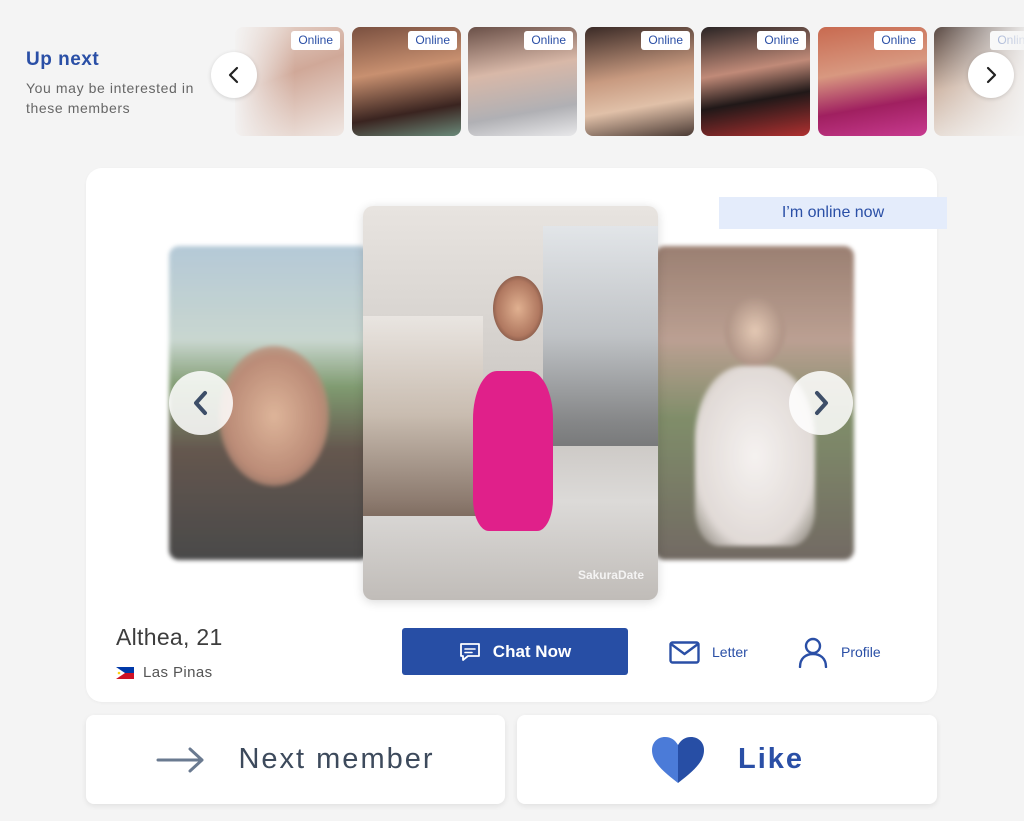  What do you see at coordinates (510, 403) in the screenshot?
I see `main-profile-photo: SakuraDate` at bounding box center [510, 403].